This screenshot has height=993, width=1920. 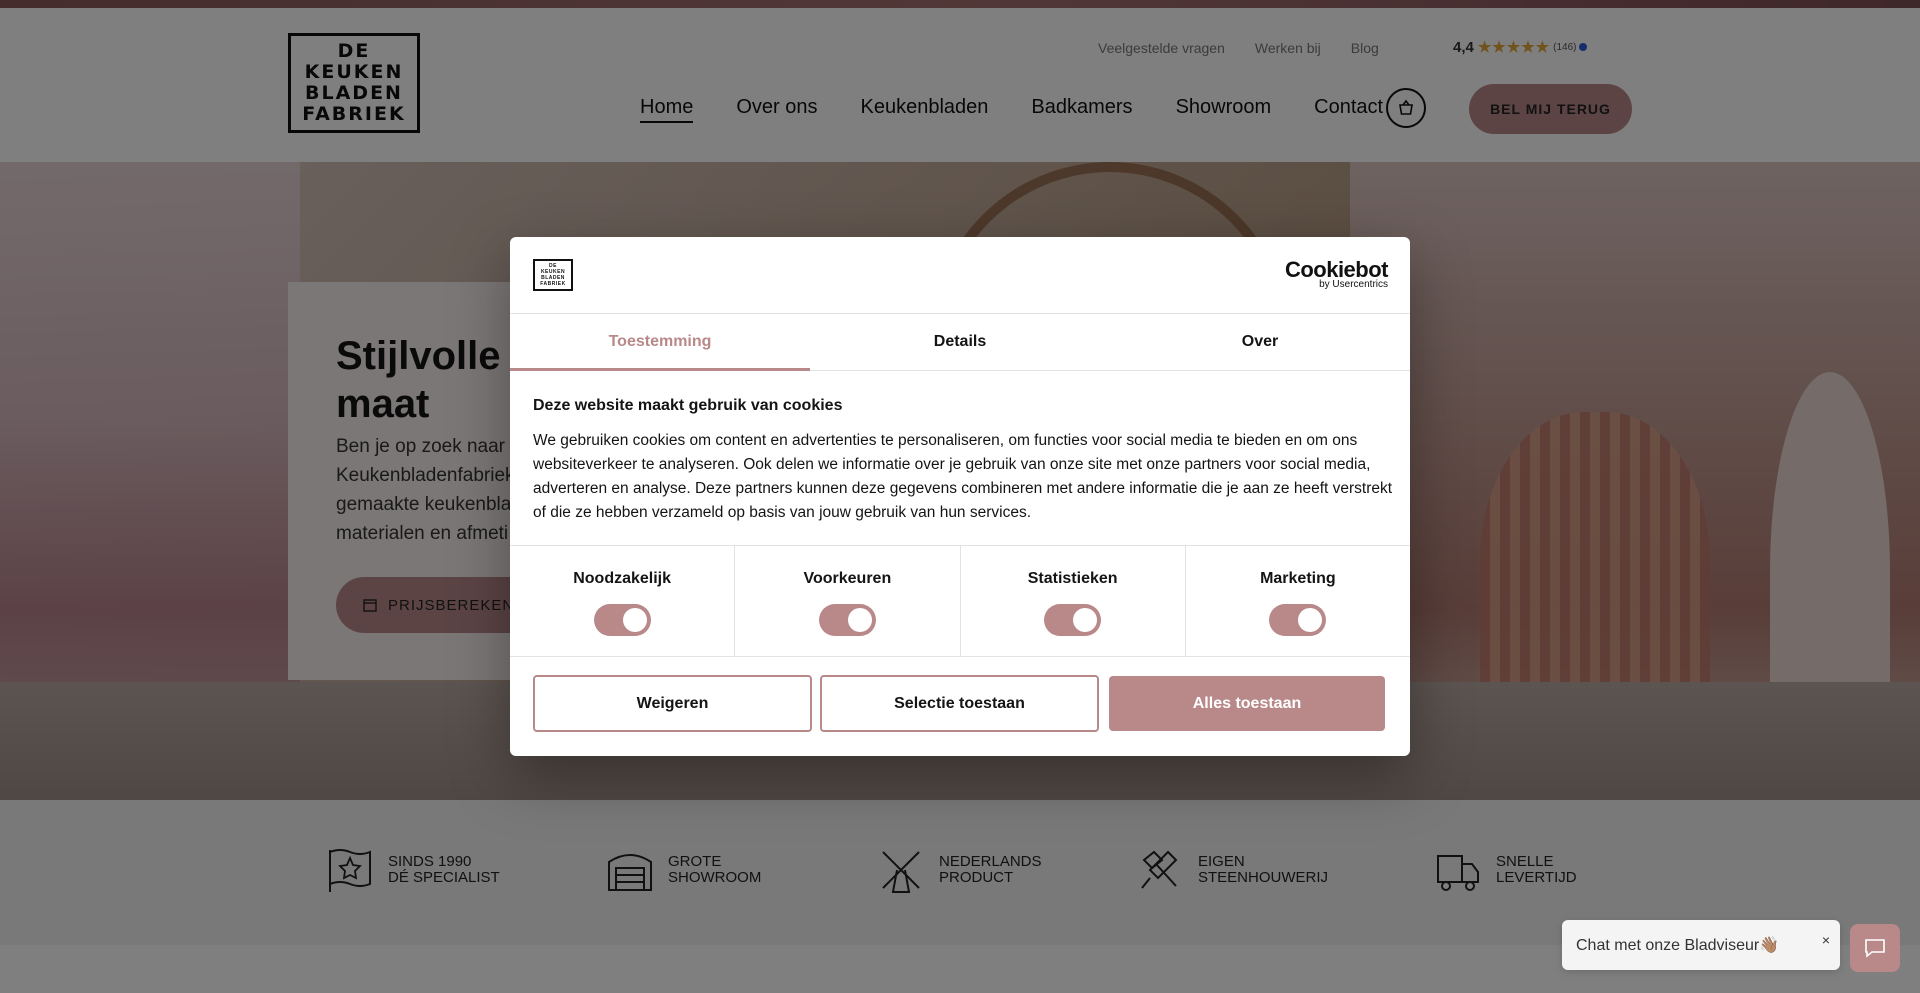 I want to click on tab-toestemming: Toestemming, so click(x=660, y=342).